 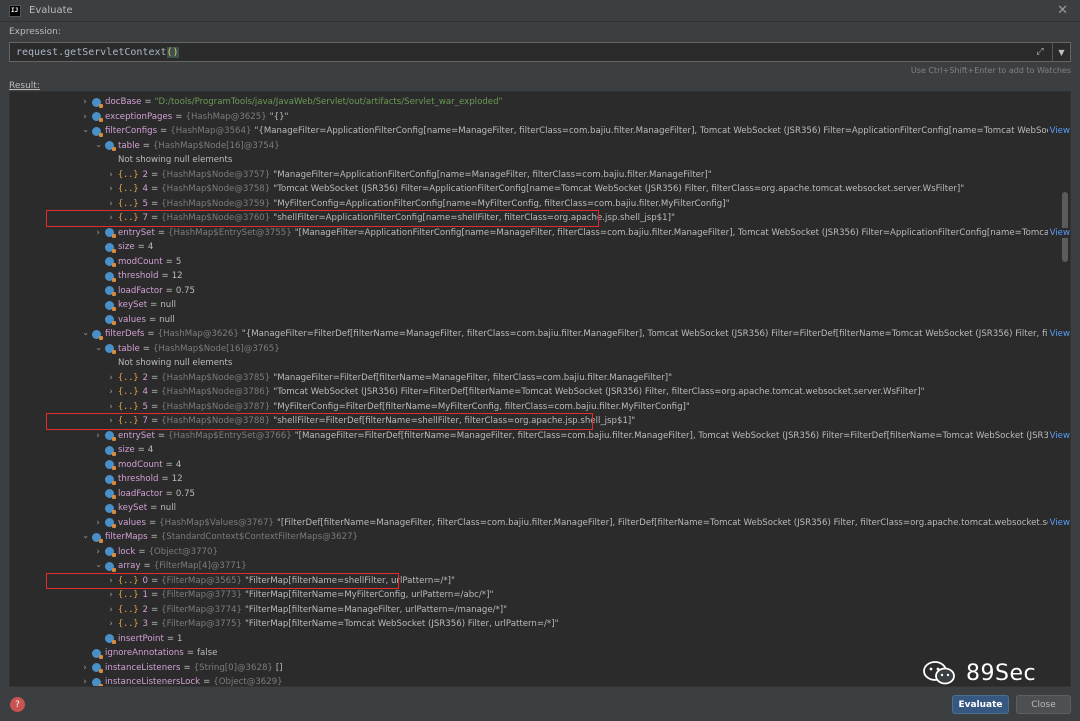 I want to click on tree-node-name: 2, so click(x=145, y=609).